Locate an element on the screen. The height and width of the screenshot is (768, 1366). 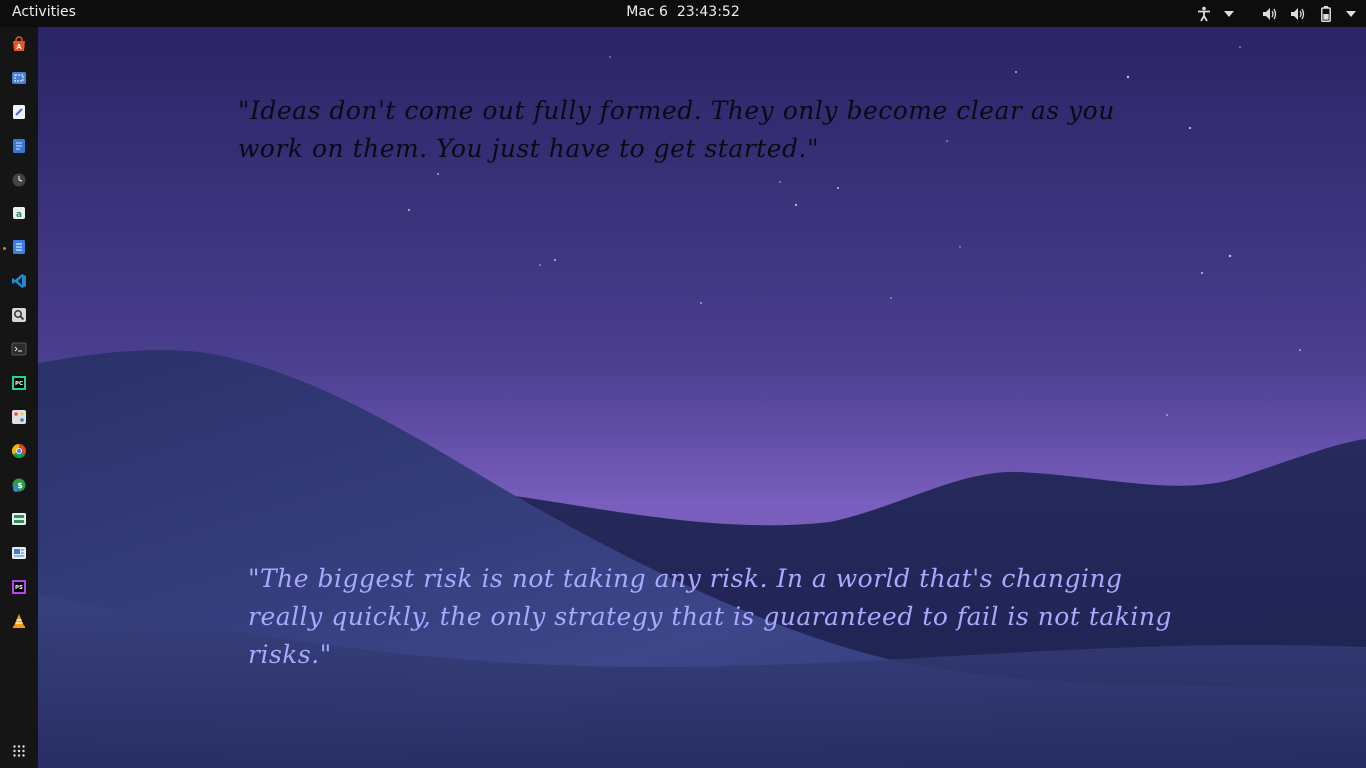
money-manager-icon: $ is located at coordinates (19, 485).